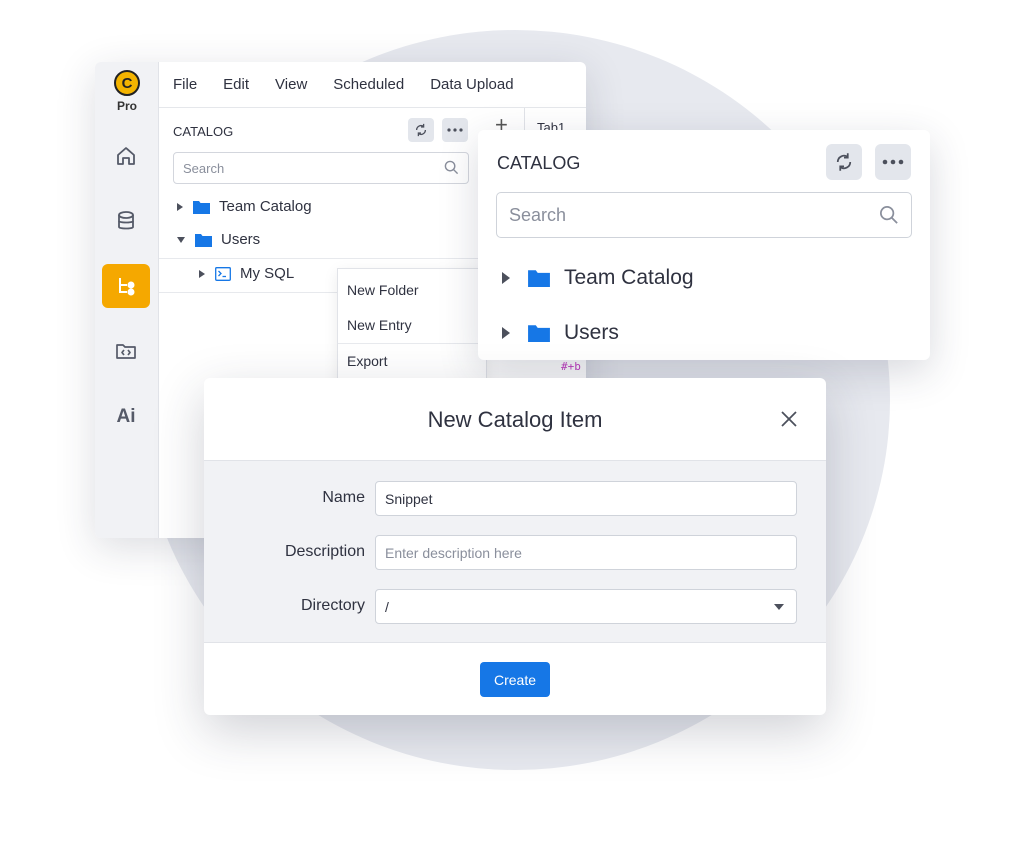  Describe the element at coordinates (320, 258) in the screenshot. I see `tree-divider` at that location.